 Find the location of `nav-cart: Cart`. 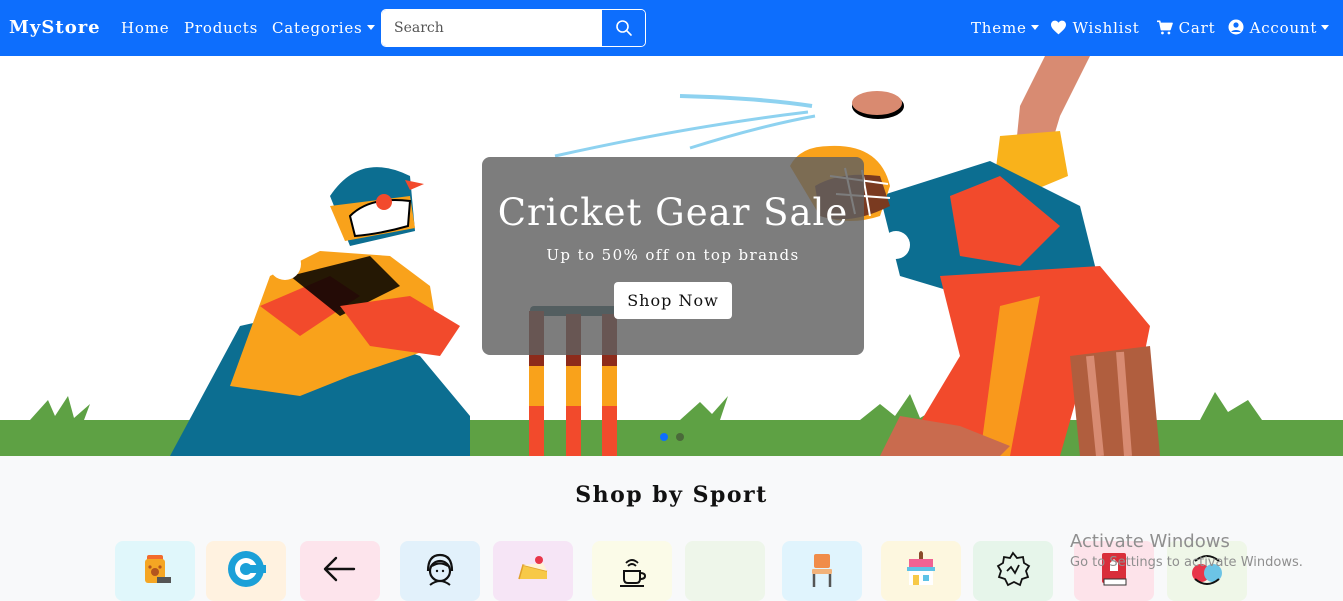

nav-cart: Cart is located at coordinates (1185, 28).